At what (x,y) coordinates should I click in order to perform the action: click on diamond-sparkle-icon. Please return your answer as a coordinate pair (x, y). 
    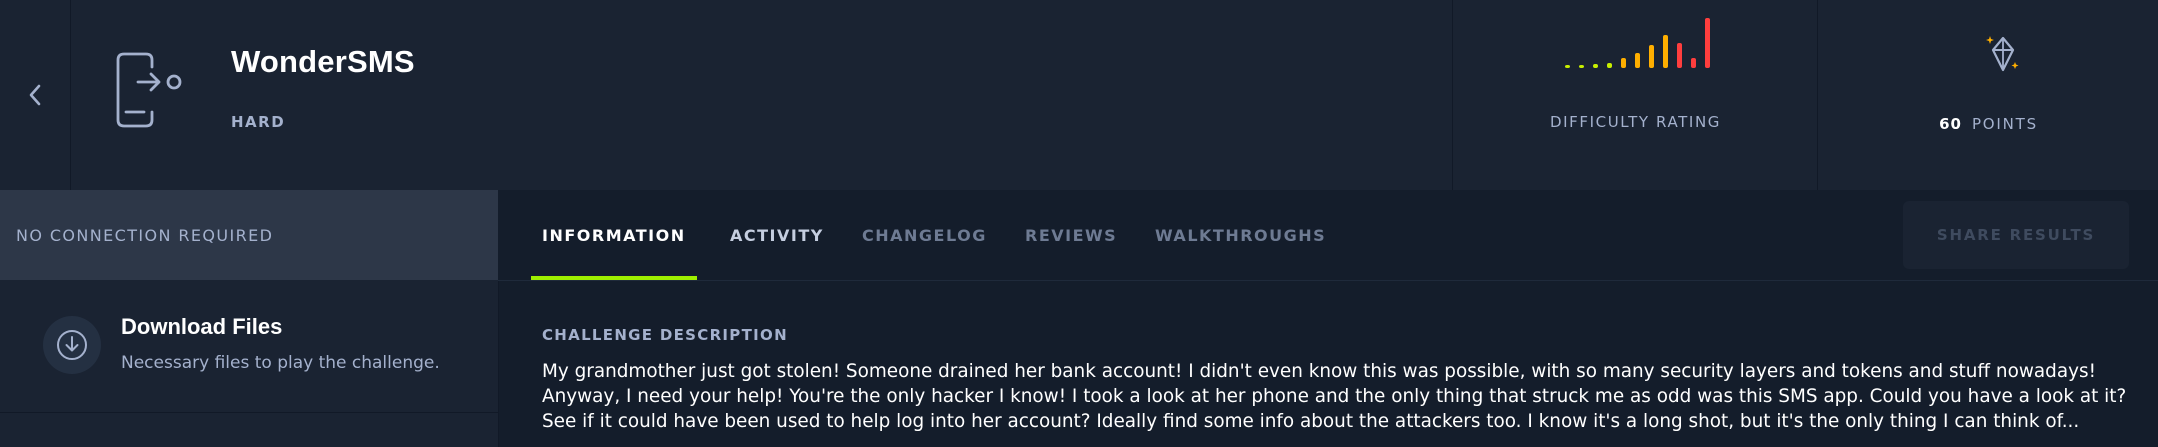
    Looking at the image, I should click on (2002, 54).